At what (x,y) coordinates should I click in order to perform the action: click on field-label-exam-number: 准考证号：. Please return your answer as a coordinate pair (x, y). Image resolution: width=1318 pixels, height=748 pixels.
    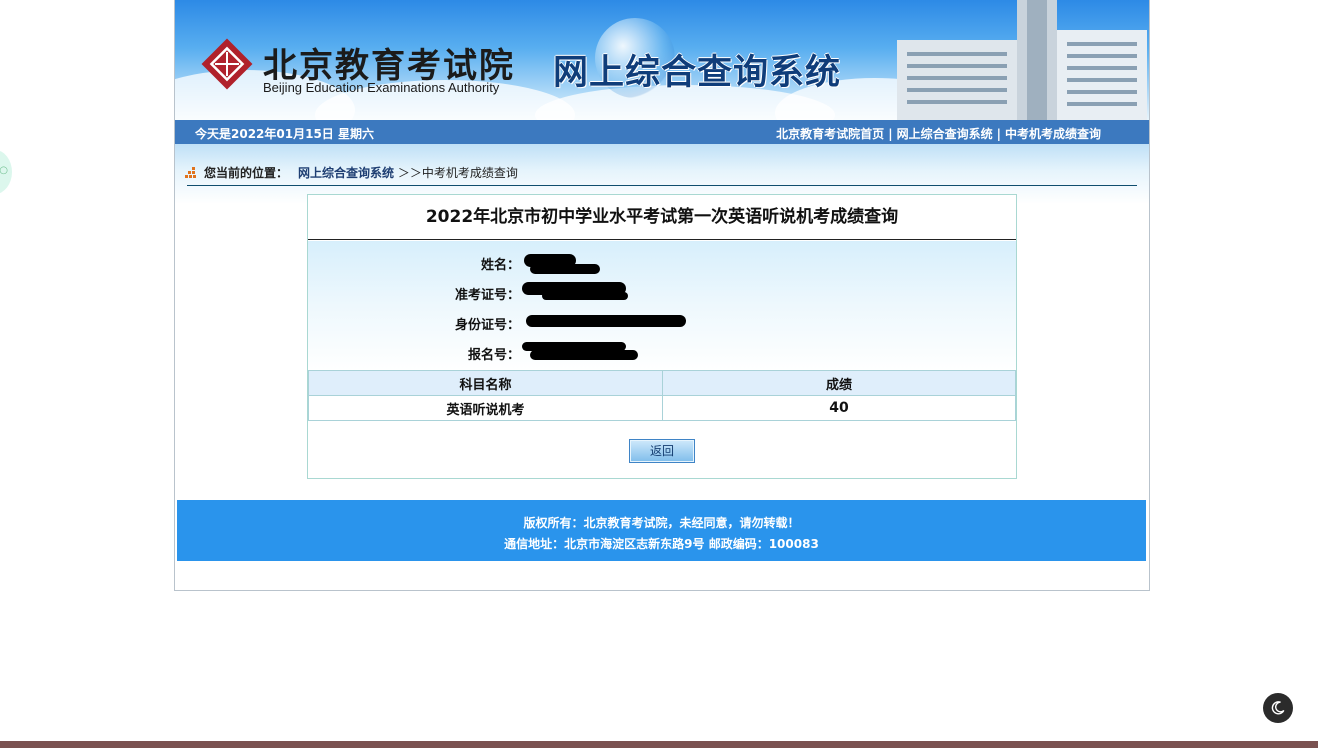
    Looking at the image, I should click on (487, 295).